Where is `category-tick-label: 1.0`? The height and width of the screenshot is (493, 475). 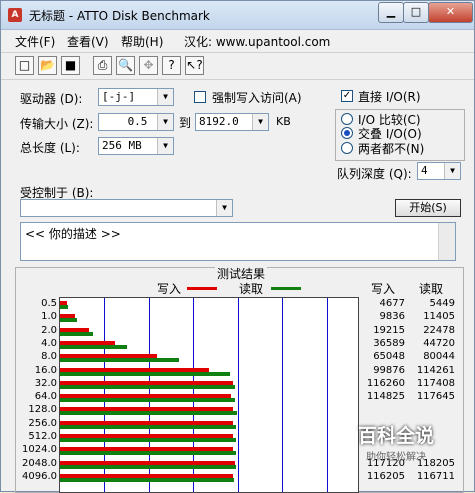
category-tick-label: 1.0 is located at coordinates (49, 317).